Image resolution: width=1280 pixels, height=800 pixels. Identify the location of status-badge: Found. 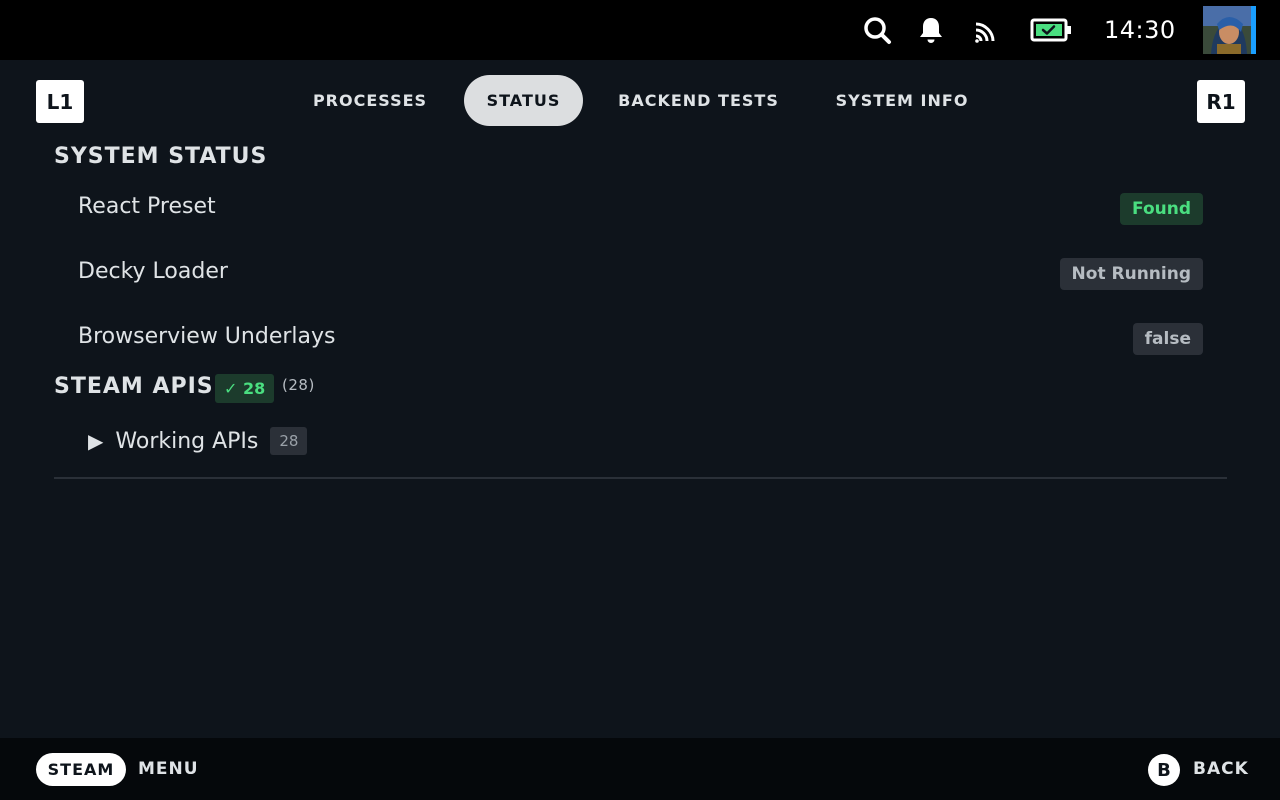
(1161, 209).